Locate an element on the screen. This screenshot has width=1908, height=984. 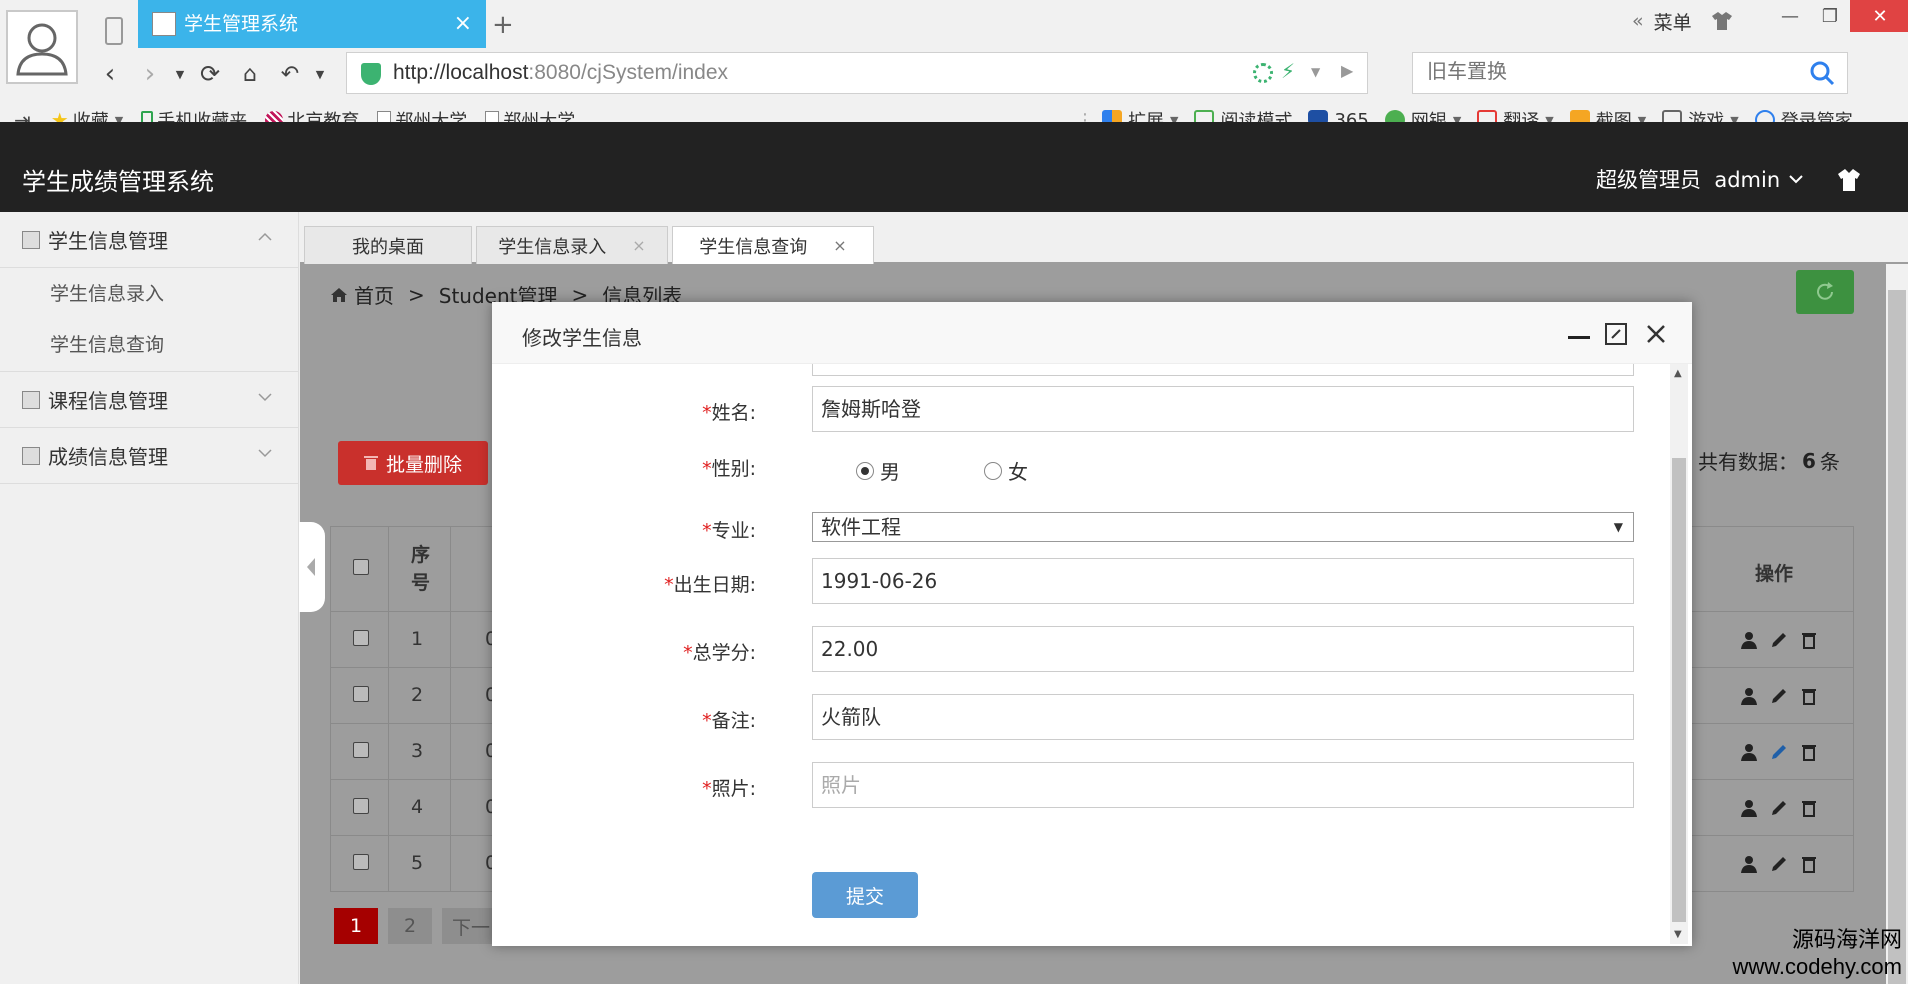
search-icon is located at coordinates (1822, 73).